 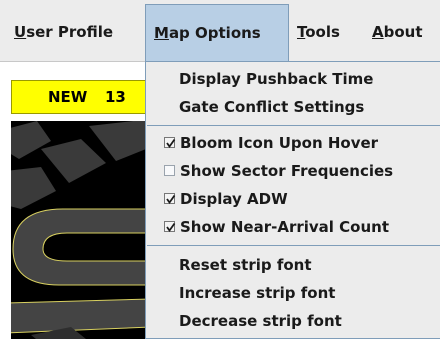 What do you see at coordinates (234, 199) in the screenshot?
I see `menu-item-label: Display ADW` at bounding box center [234, 199].